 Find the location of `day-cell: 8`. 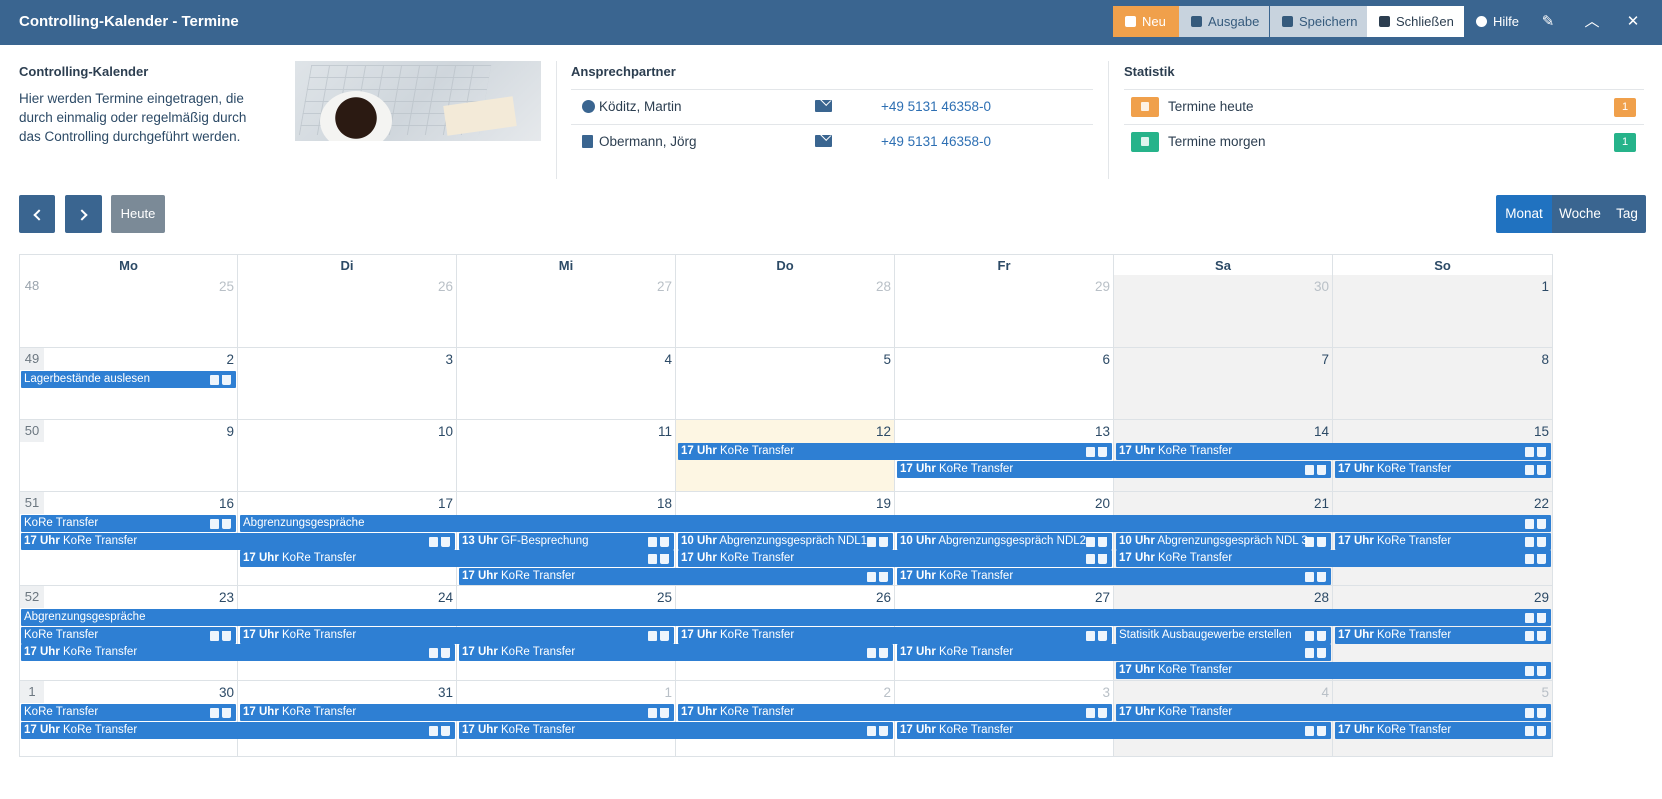

day-cell: 8 is located at coordinates (1443, 384).